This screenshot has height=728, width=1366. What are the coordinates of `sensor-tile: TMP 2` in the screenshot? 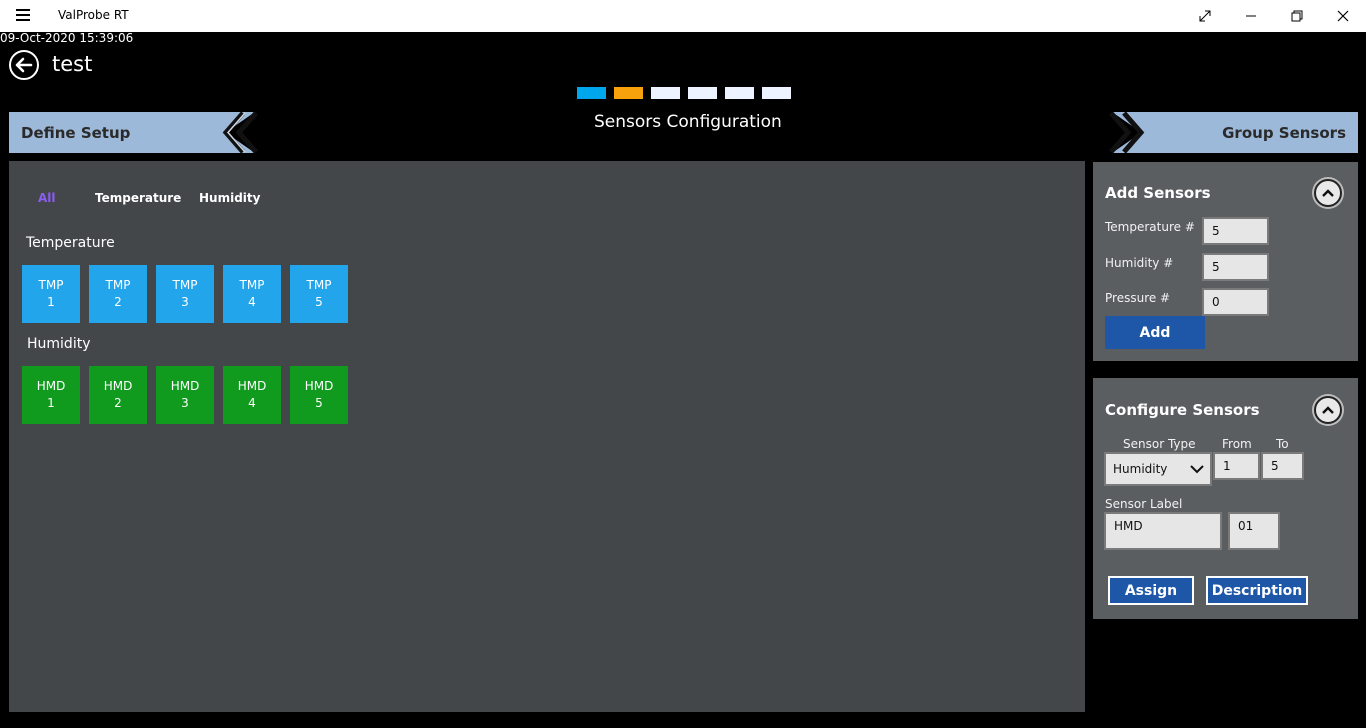 It's located at (118, 294).